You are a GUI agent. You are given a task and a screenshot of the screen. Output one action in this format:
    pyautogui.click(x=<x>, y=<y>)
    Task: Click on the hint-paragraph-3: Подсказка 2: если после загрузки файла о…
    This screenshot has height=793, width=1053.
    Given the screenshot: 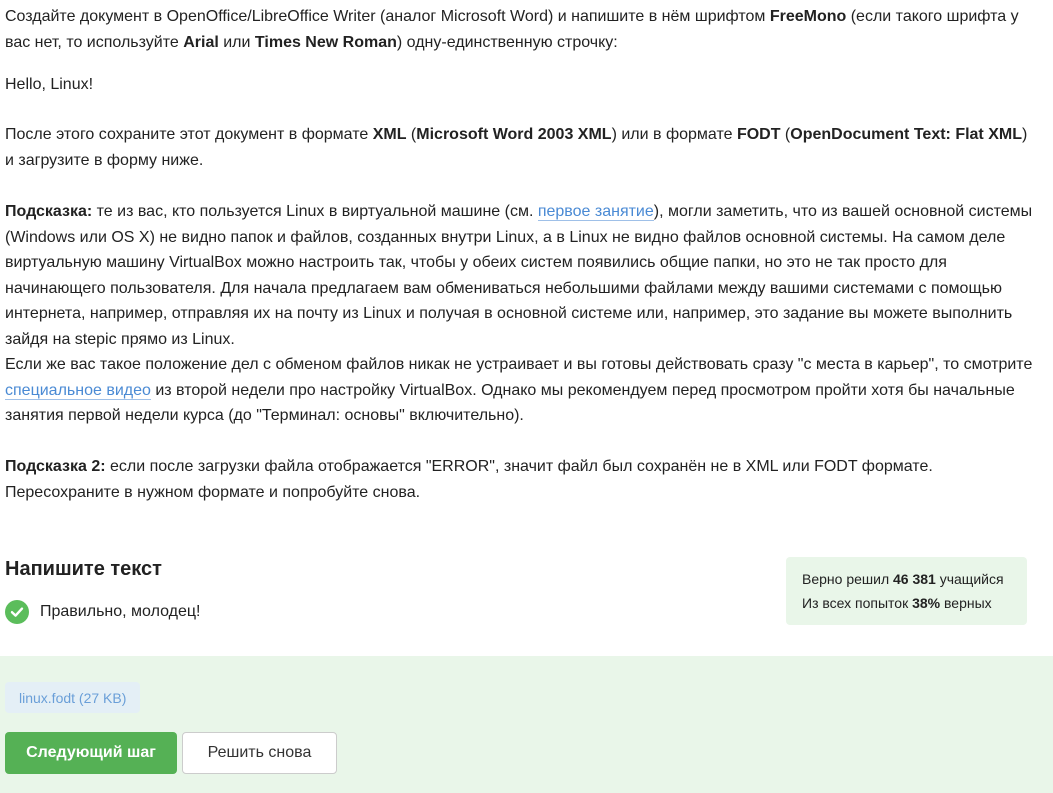 What is the action you would take?
    pyautogui.click(x=520, y=479)
    